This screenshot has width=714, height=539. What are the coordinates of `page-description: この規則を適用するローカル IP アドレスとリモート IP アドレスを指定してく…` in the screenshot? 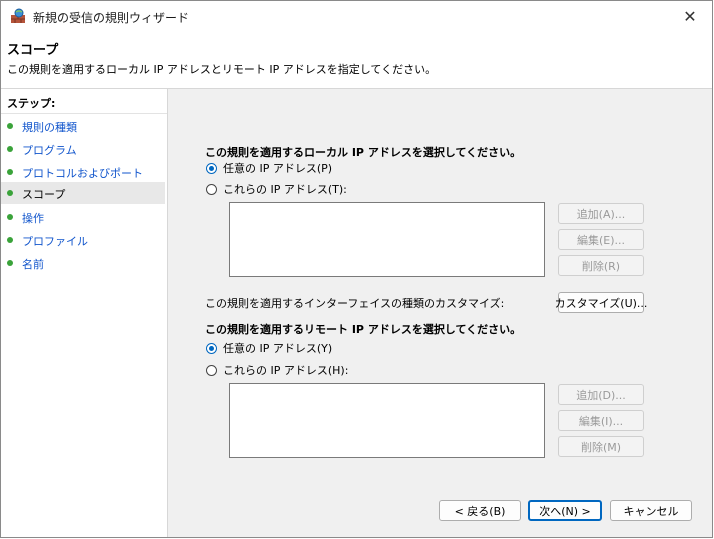 It's located at (222, 69).